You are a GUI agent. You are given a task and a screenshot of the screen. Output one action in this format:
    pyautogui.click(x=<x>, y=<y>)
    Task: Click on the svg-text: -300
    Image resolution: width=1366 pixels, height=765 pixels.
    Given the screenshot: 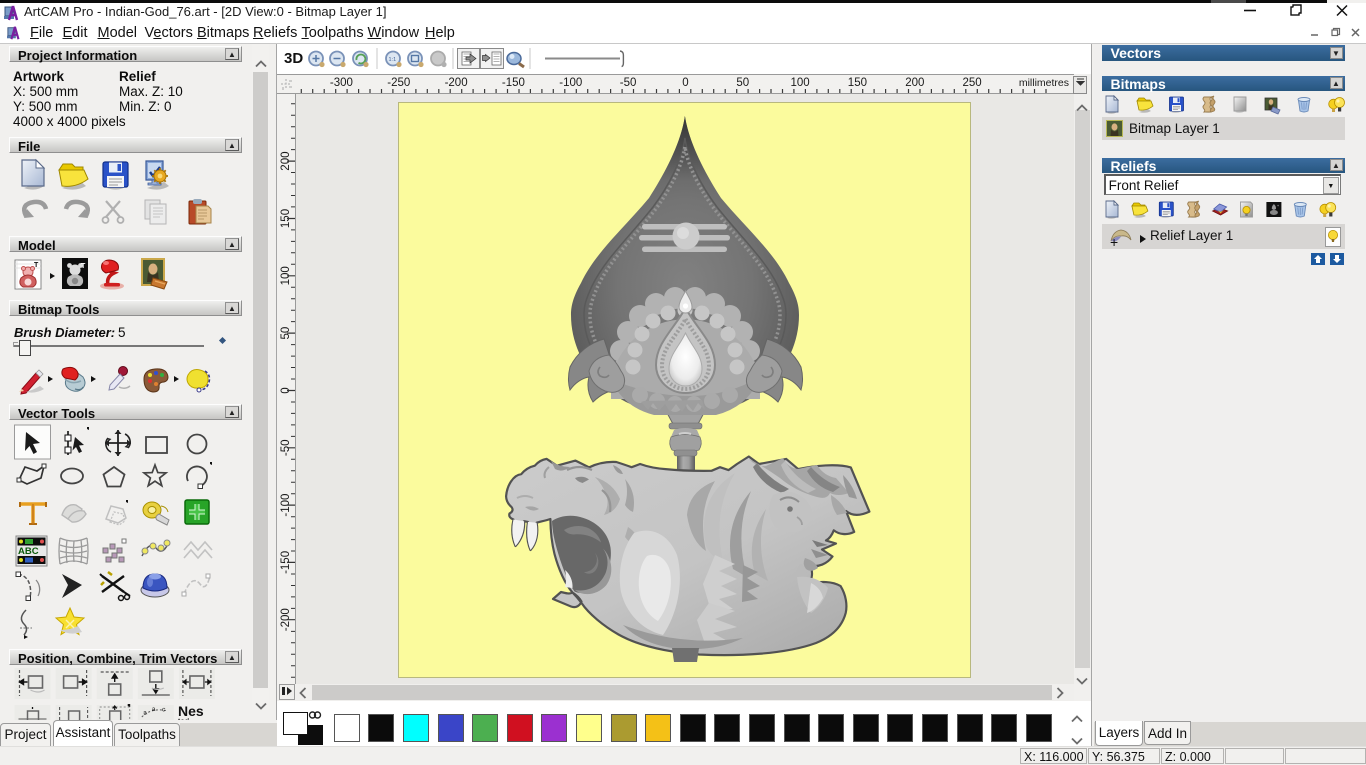 What is the action you would take?
    pyautogui.click(x=341, y=83)
    